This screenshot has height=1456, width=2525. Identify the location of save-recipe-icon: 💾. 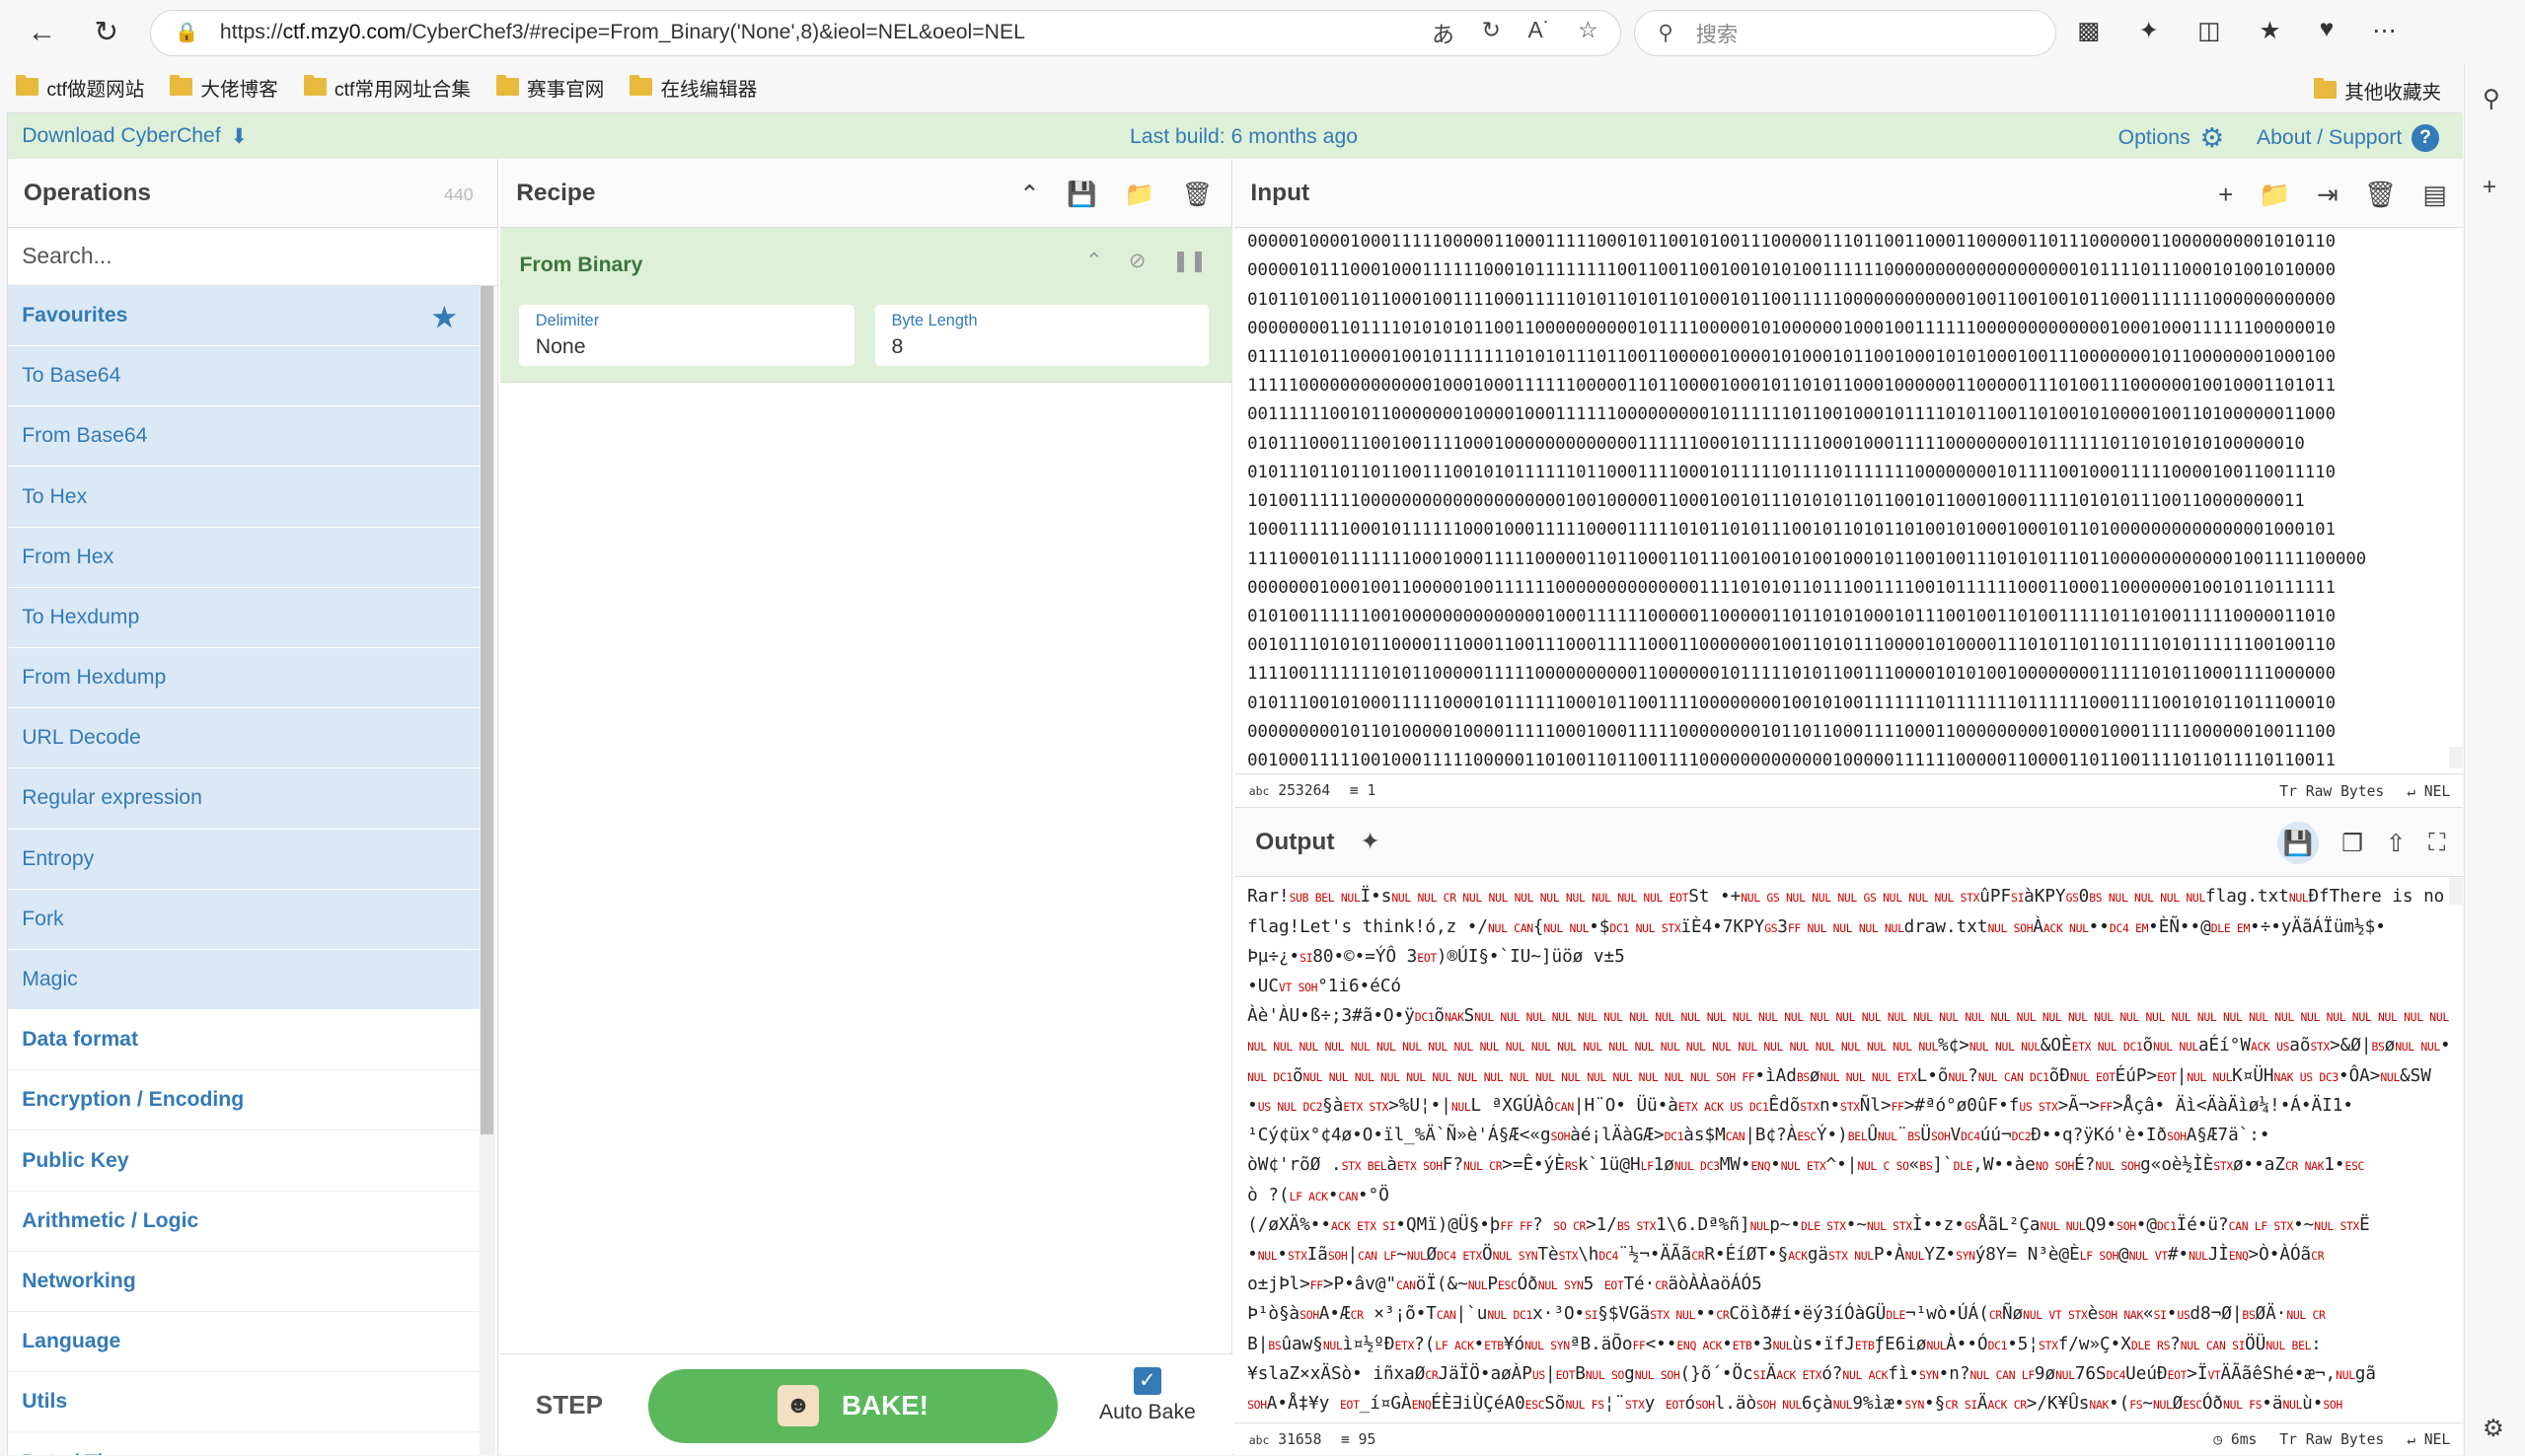
(1081, 194).